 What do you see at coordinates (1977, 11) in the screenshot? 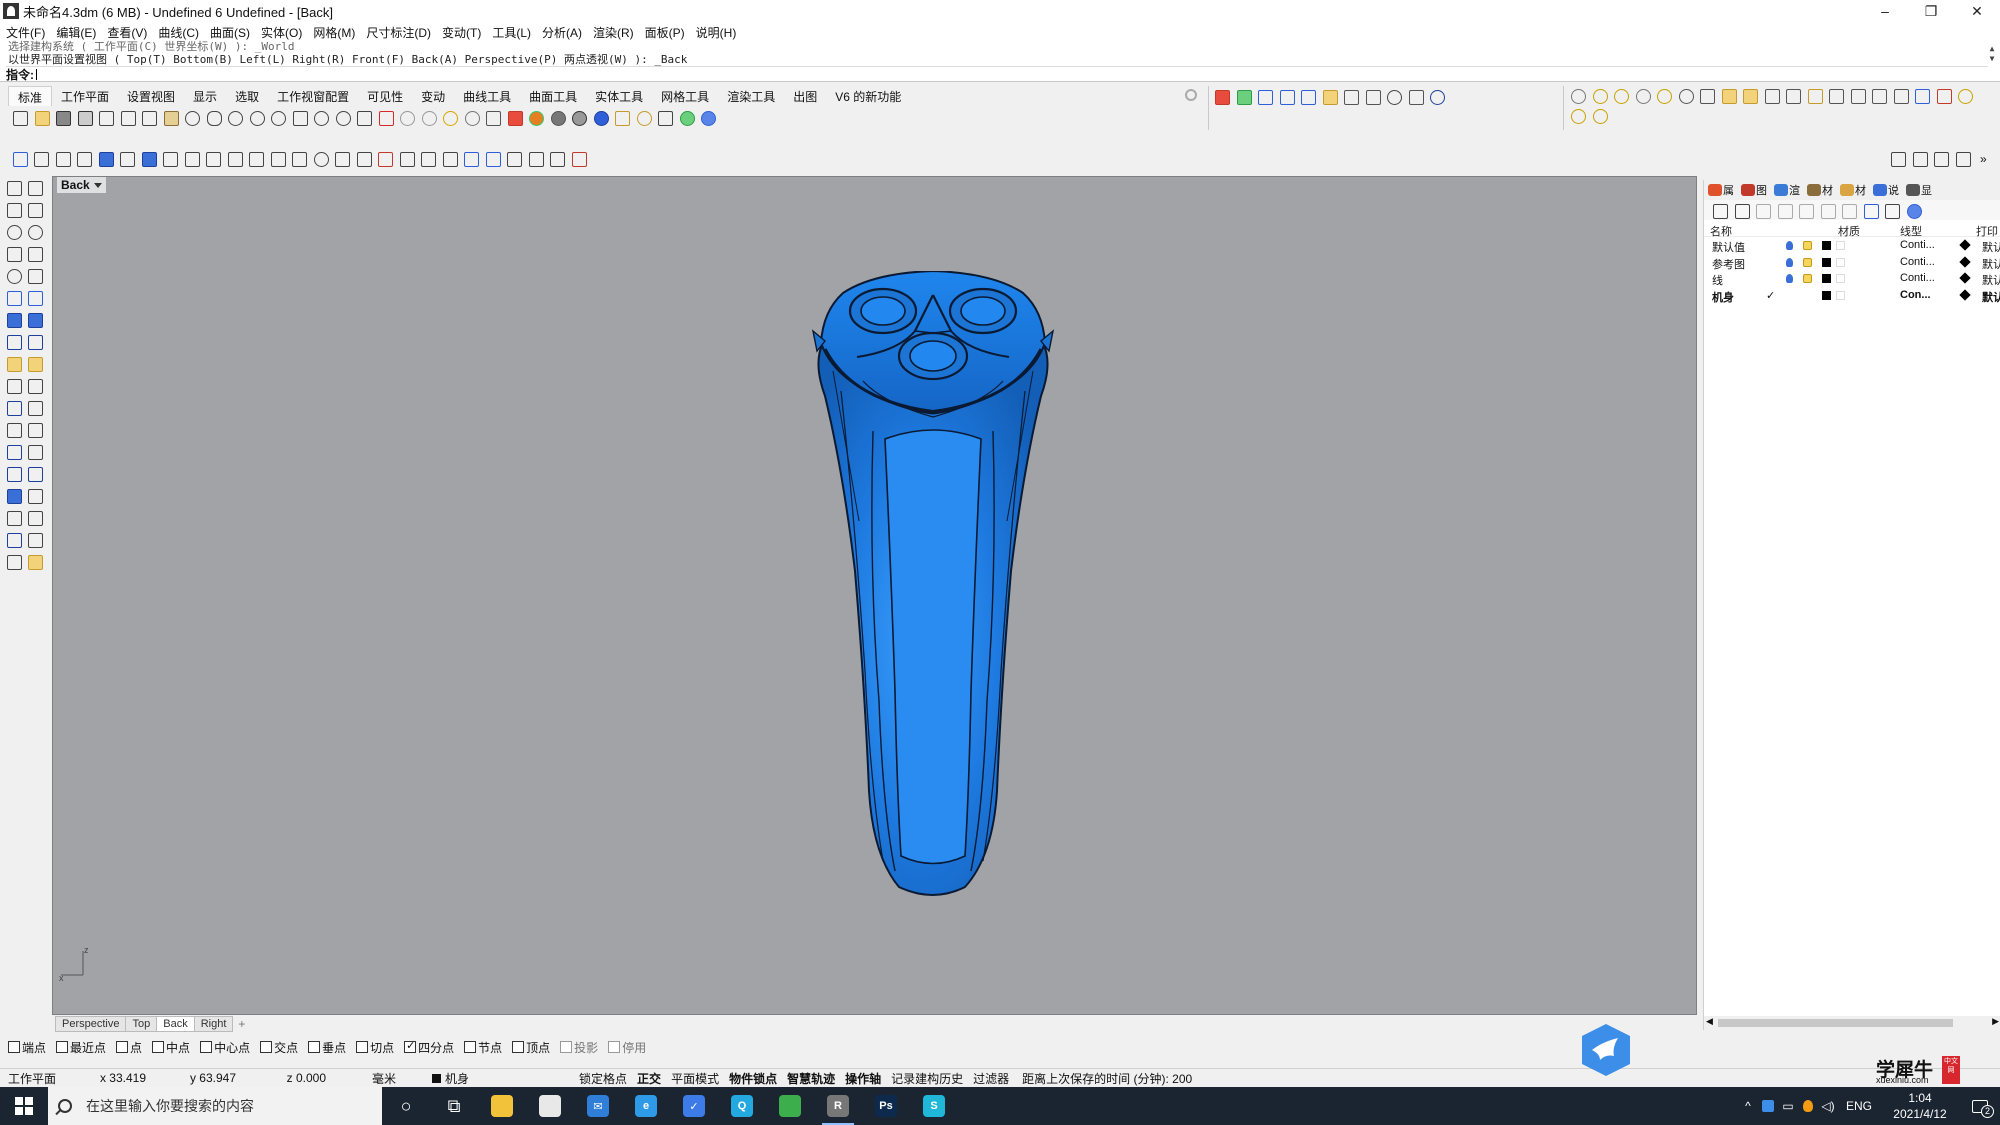
I see `close-button: ✕` at bounding box center [1977, 11].